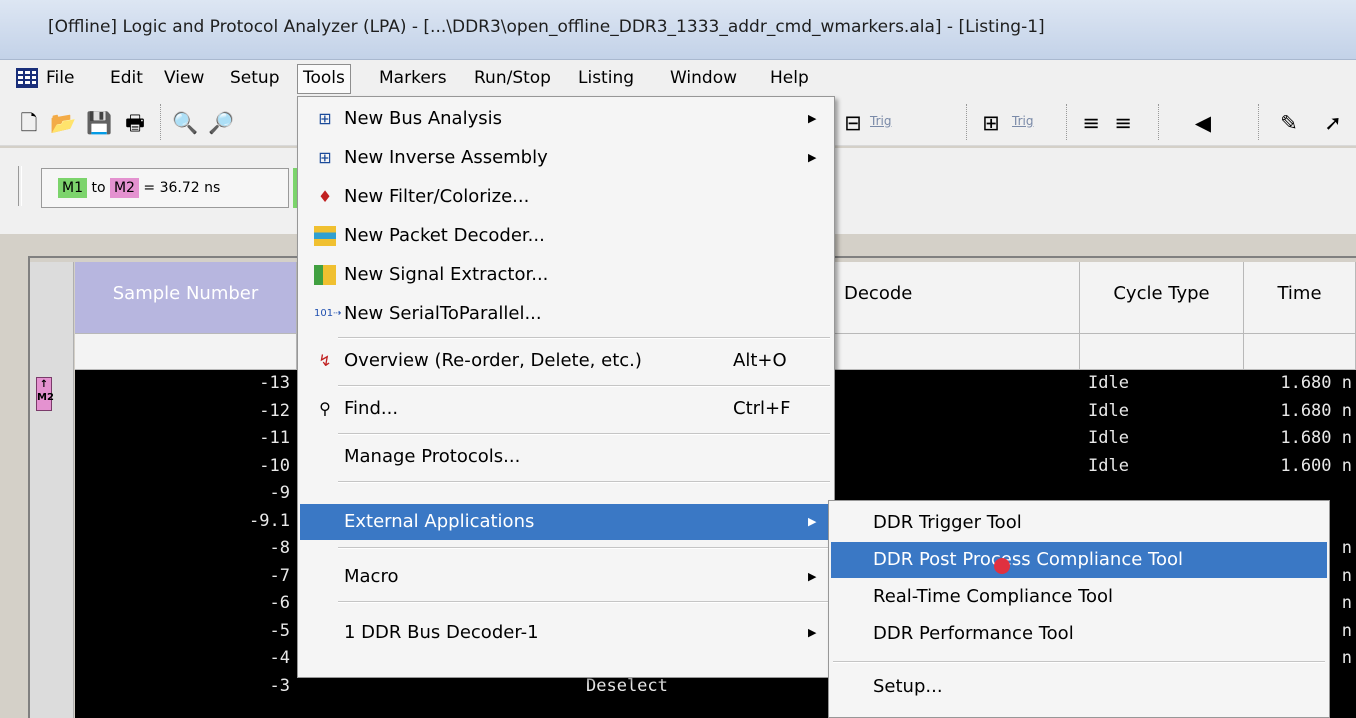  What do you see at coordinates (60, 78) in the screenshot?
I see `menu-file: File` at bounding box center [60, 78].